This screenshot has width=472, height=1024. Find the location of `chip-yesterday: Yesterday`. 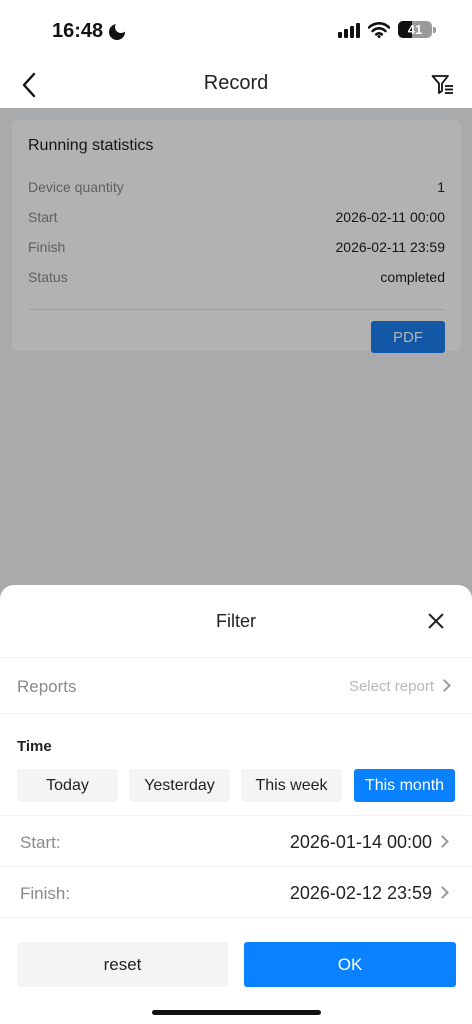

chip-yesterday: Yesterday is located at coordinates (179, 785).